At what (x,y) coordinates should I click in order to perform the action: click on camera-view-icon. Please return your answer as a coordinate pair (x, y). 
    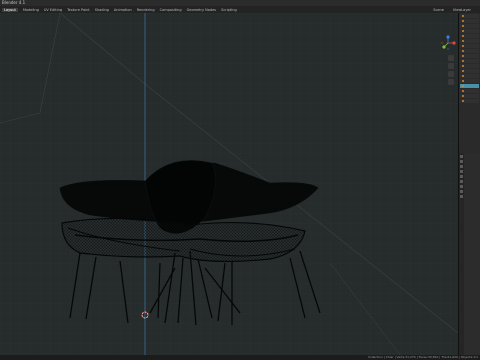
    Looking at the image, I should click on (451, 74).